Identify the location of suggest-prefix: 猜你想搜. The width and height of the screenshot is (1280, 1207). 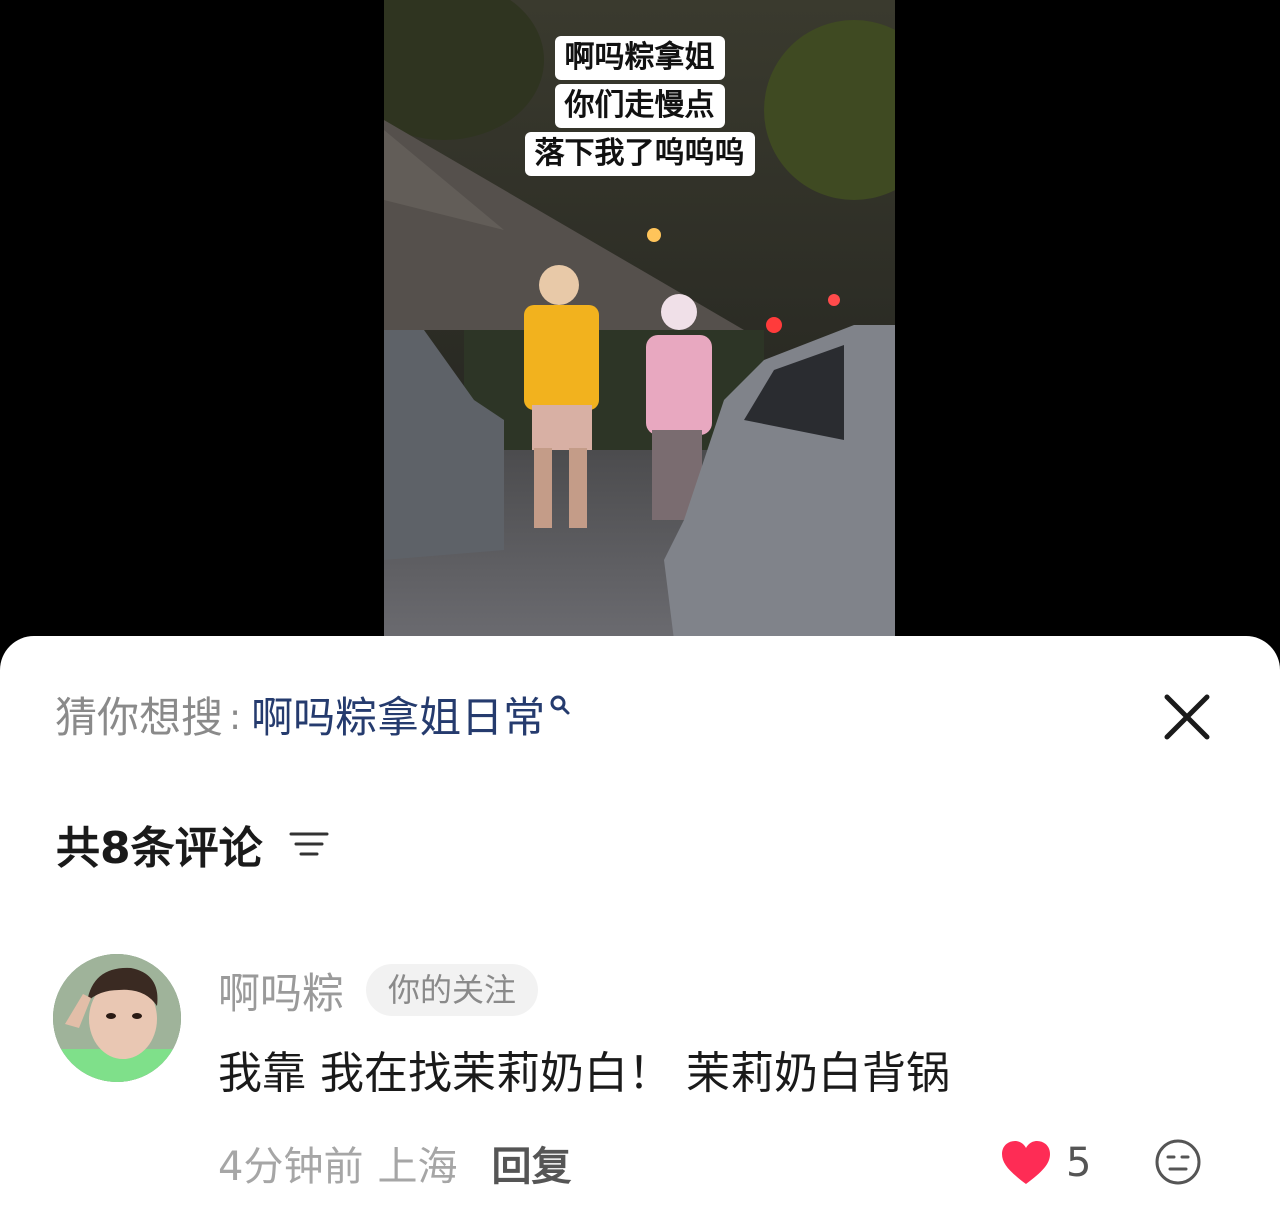
(139, 717).